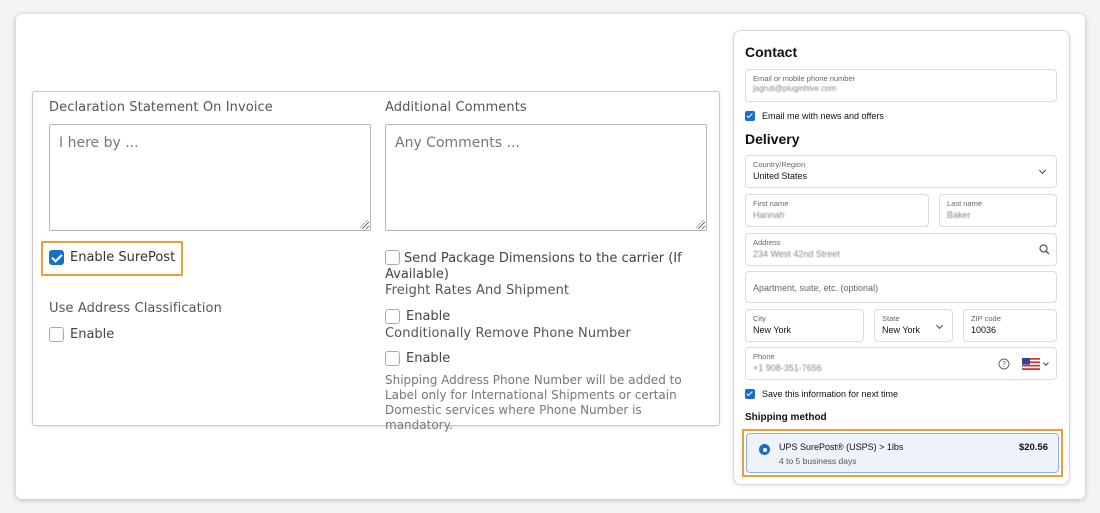 This screenshot has height=513, width=1100. I want to click on surepost-option: Enable SurePost, so click(112, 257).